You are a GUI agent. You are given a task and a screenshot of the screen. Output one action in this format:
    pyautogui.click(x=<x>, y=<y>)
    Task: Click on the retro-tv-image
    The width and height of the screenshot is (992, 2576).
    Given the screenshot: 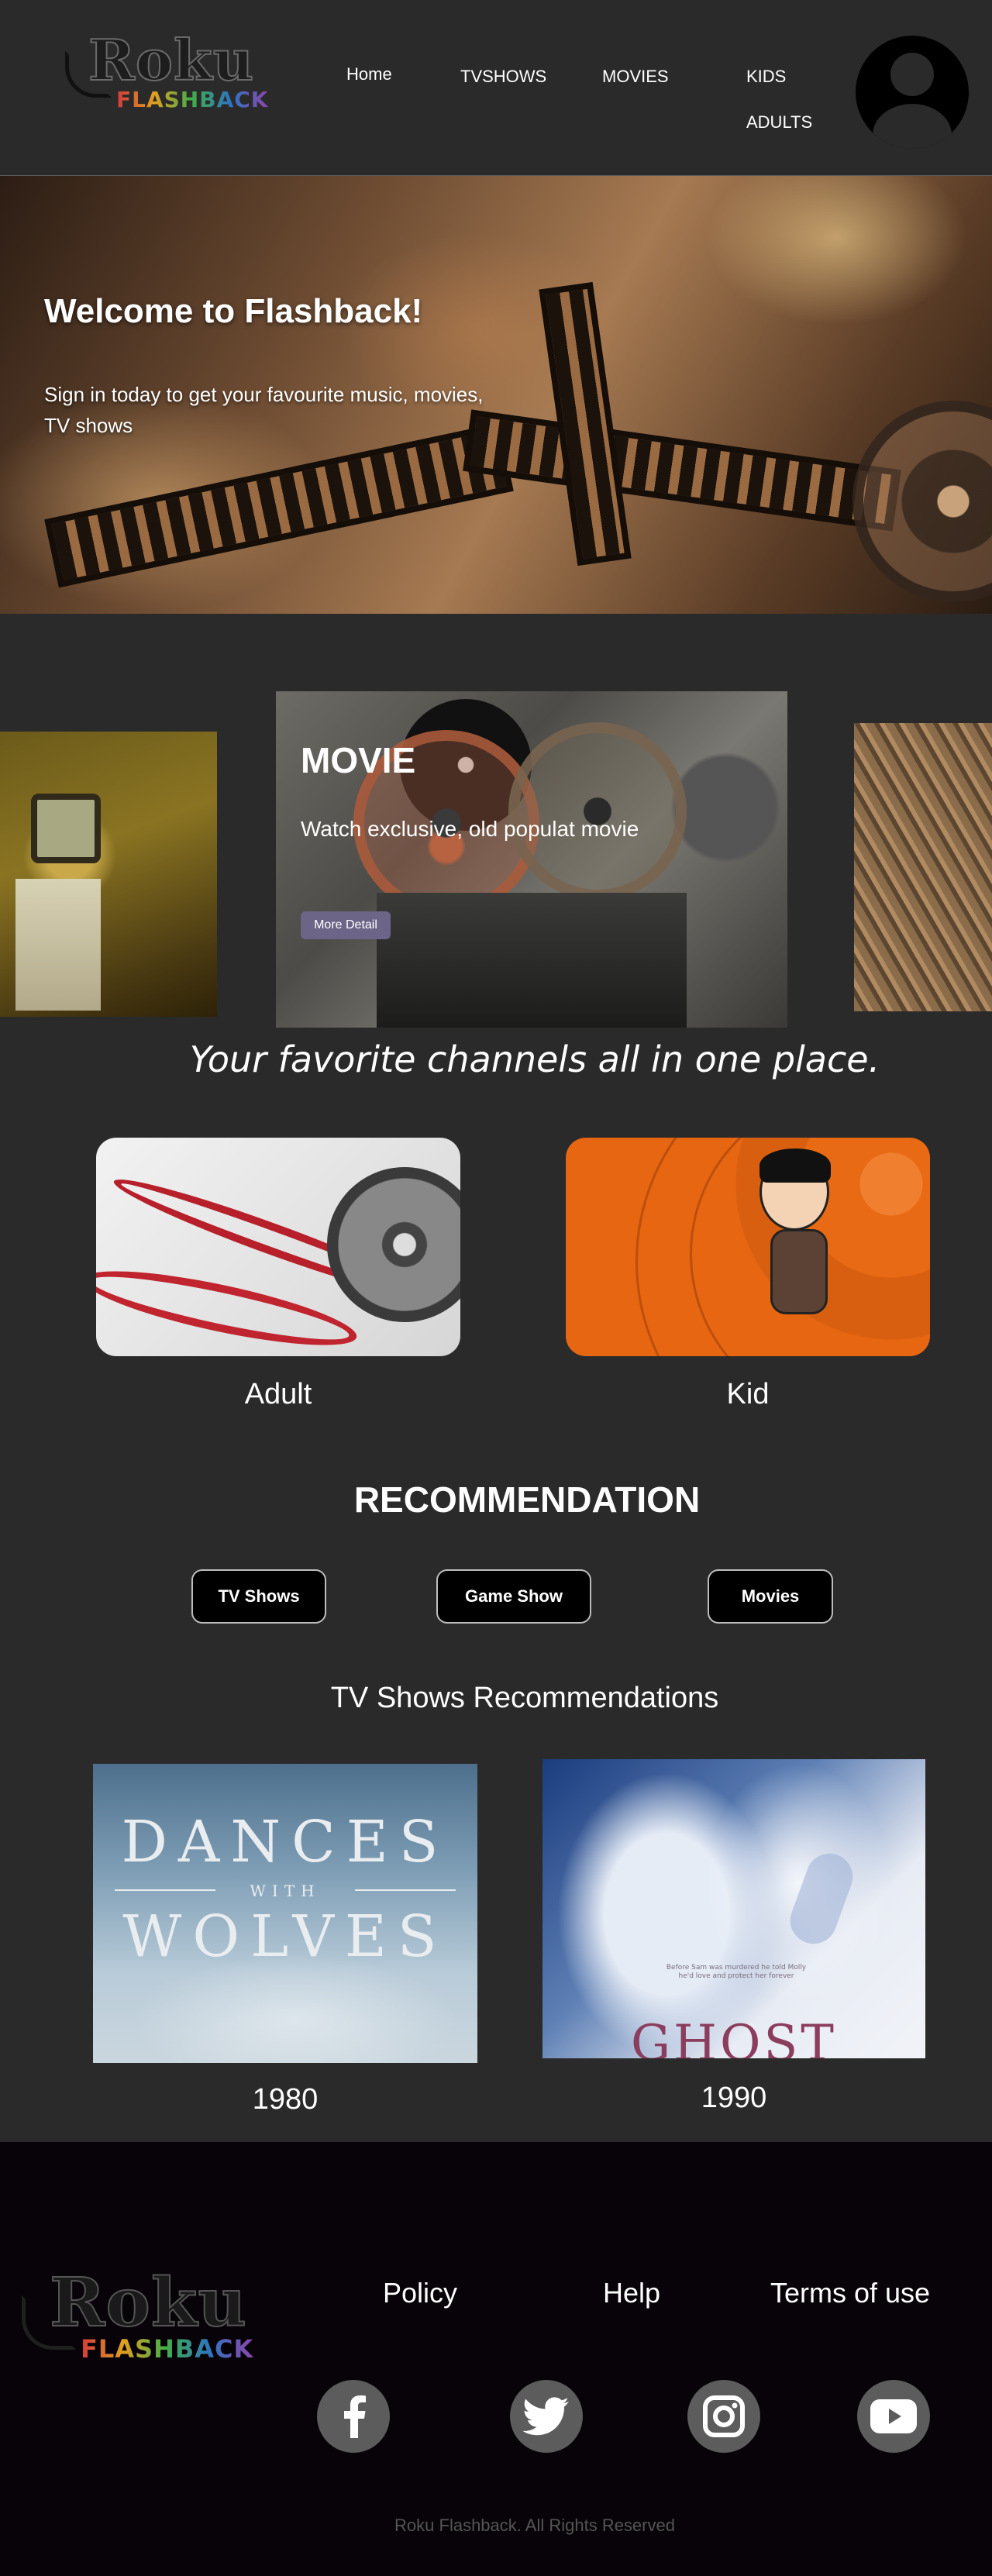 What is the action you would take?
    pyautogui.click(x=66, y=828)
    